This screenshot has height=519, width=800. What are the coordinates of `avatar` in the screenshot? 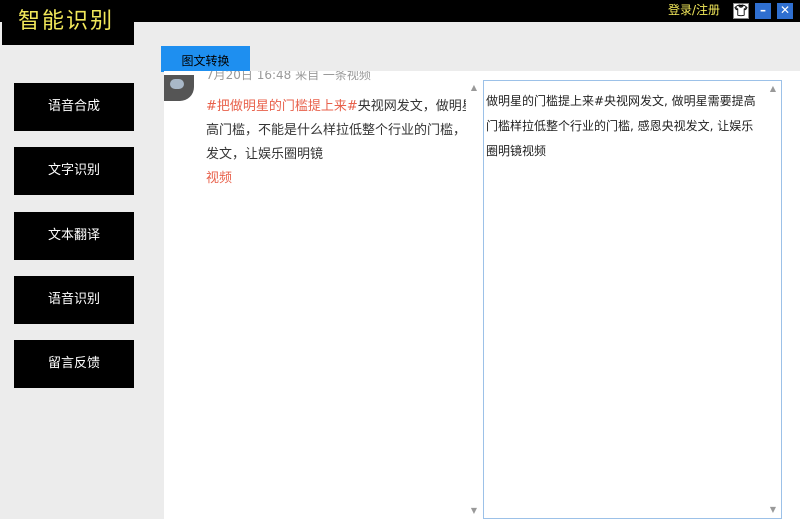 It's located at (179, 88).